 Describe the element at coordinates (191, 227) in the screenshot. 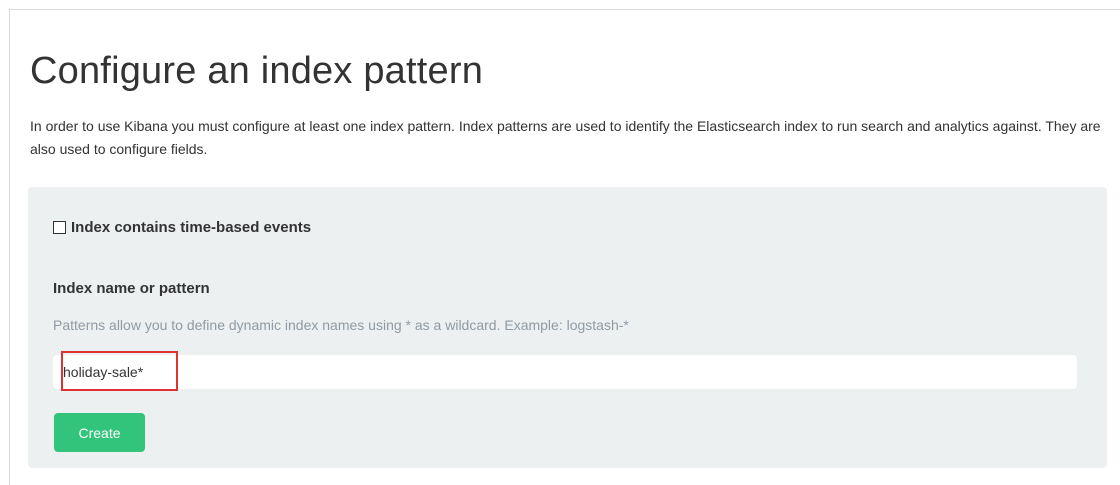

I see `time-based-events-label: Index contains time-based events` at that location.